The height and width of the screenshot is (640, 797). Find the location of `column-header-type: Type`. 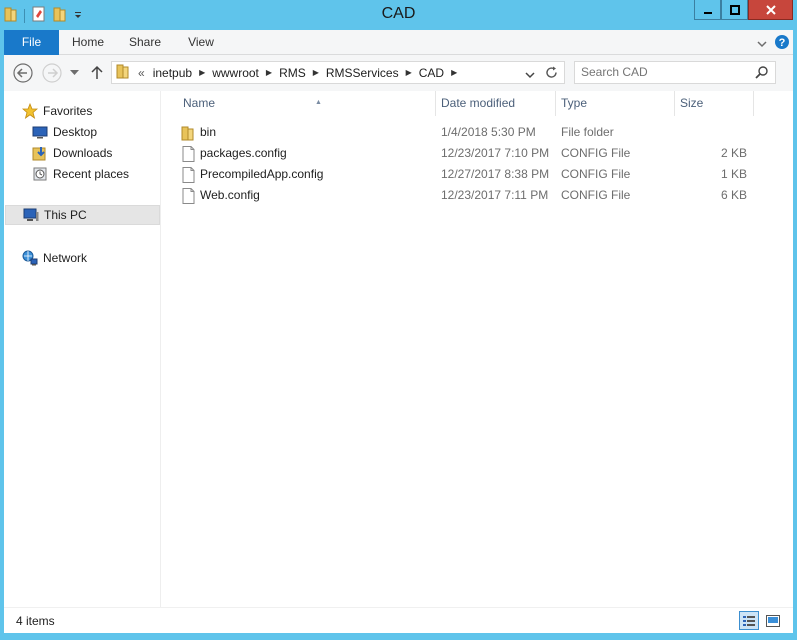

column-header-type: Type is located at coordinates (615, 103).